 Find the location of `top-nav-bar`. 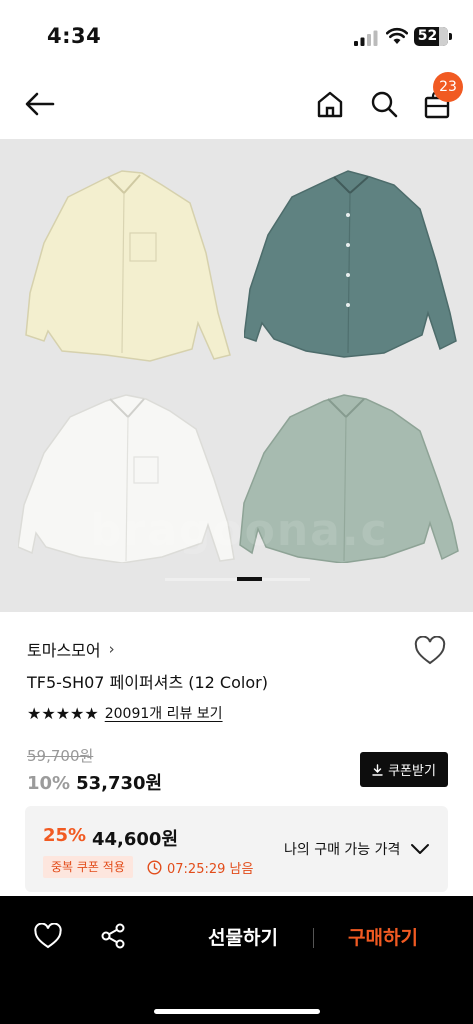

top-nav-bar is located at coordinates (236, 105).